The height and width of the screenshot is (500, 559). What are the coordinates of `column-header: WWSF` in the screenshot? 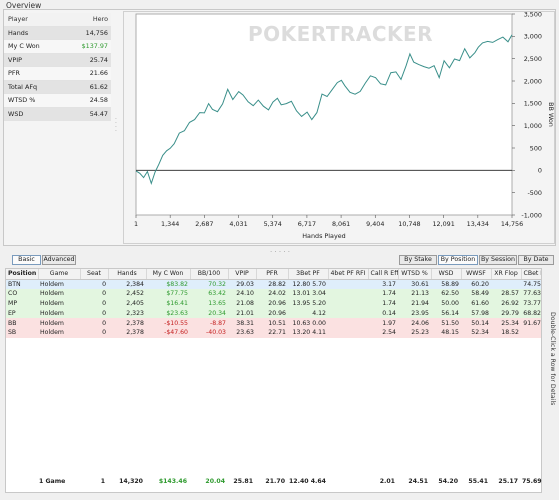 It's located at (476, 274).